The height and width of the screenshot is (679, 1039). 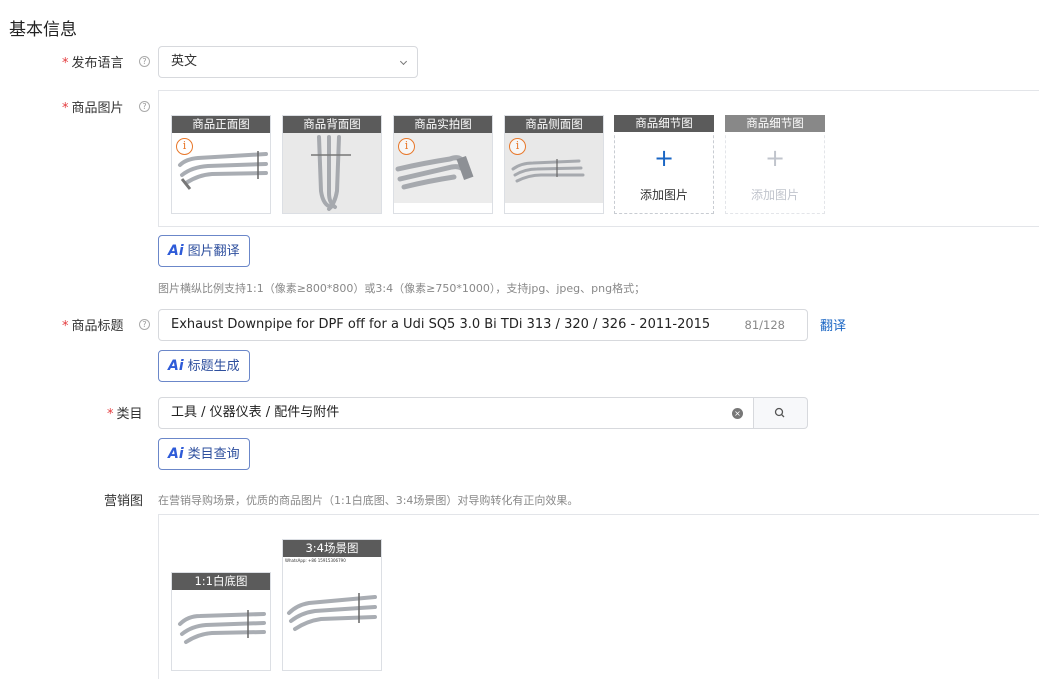 I want to click on category-label: * 类目, so click(x=125, y=412).